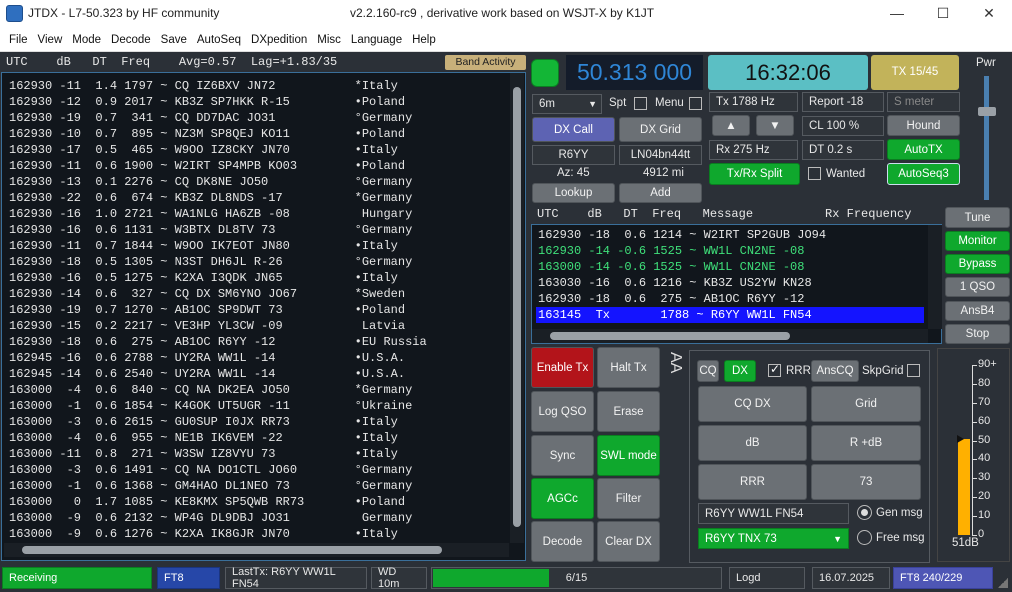 Image resolution: width=1012 pixels, height=592 pixels. Describe the element at coordinates (329, 40) in the screenshot. I see `menu-misc: Misc` at that location.